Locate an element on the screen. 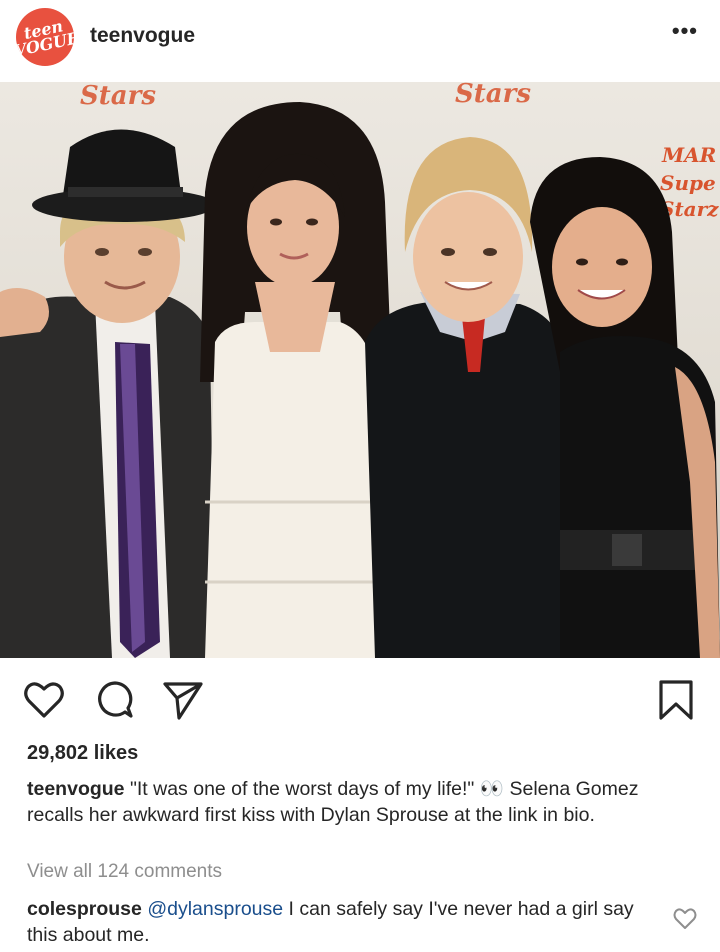 The image size is (720, 952). bookmark-icon is located at coordinates (676, 700).